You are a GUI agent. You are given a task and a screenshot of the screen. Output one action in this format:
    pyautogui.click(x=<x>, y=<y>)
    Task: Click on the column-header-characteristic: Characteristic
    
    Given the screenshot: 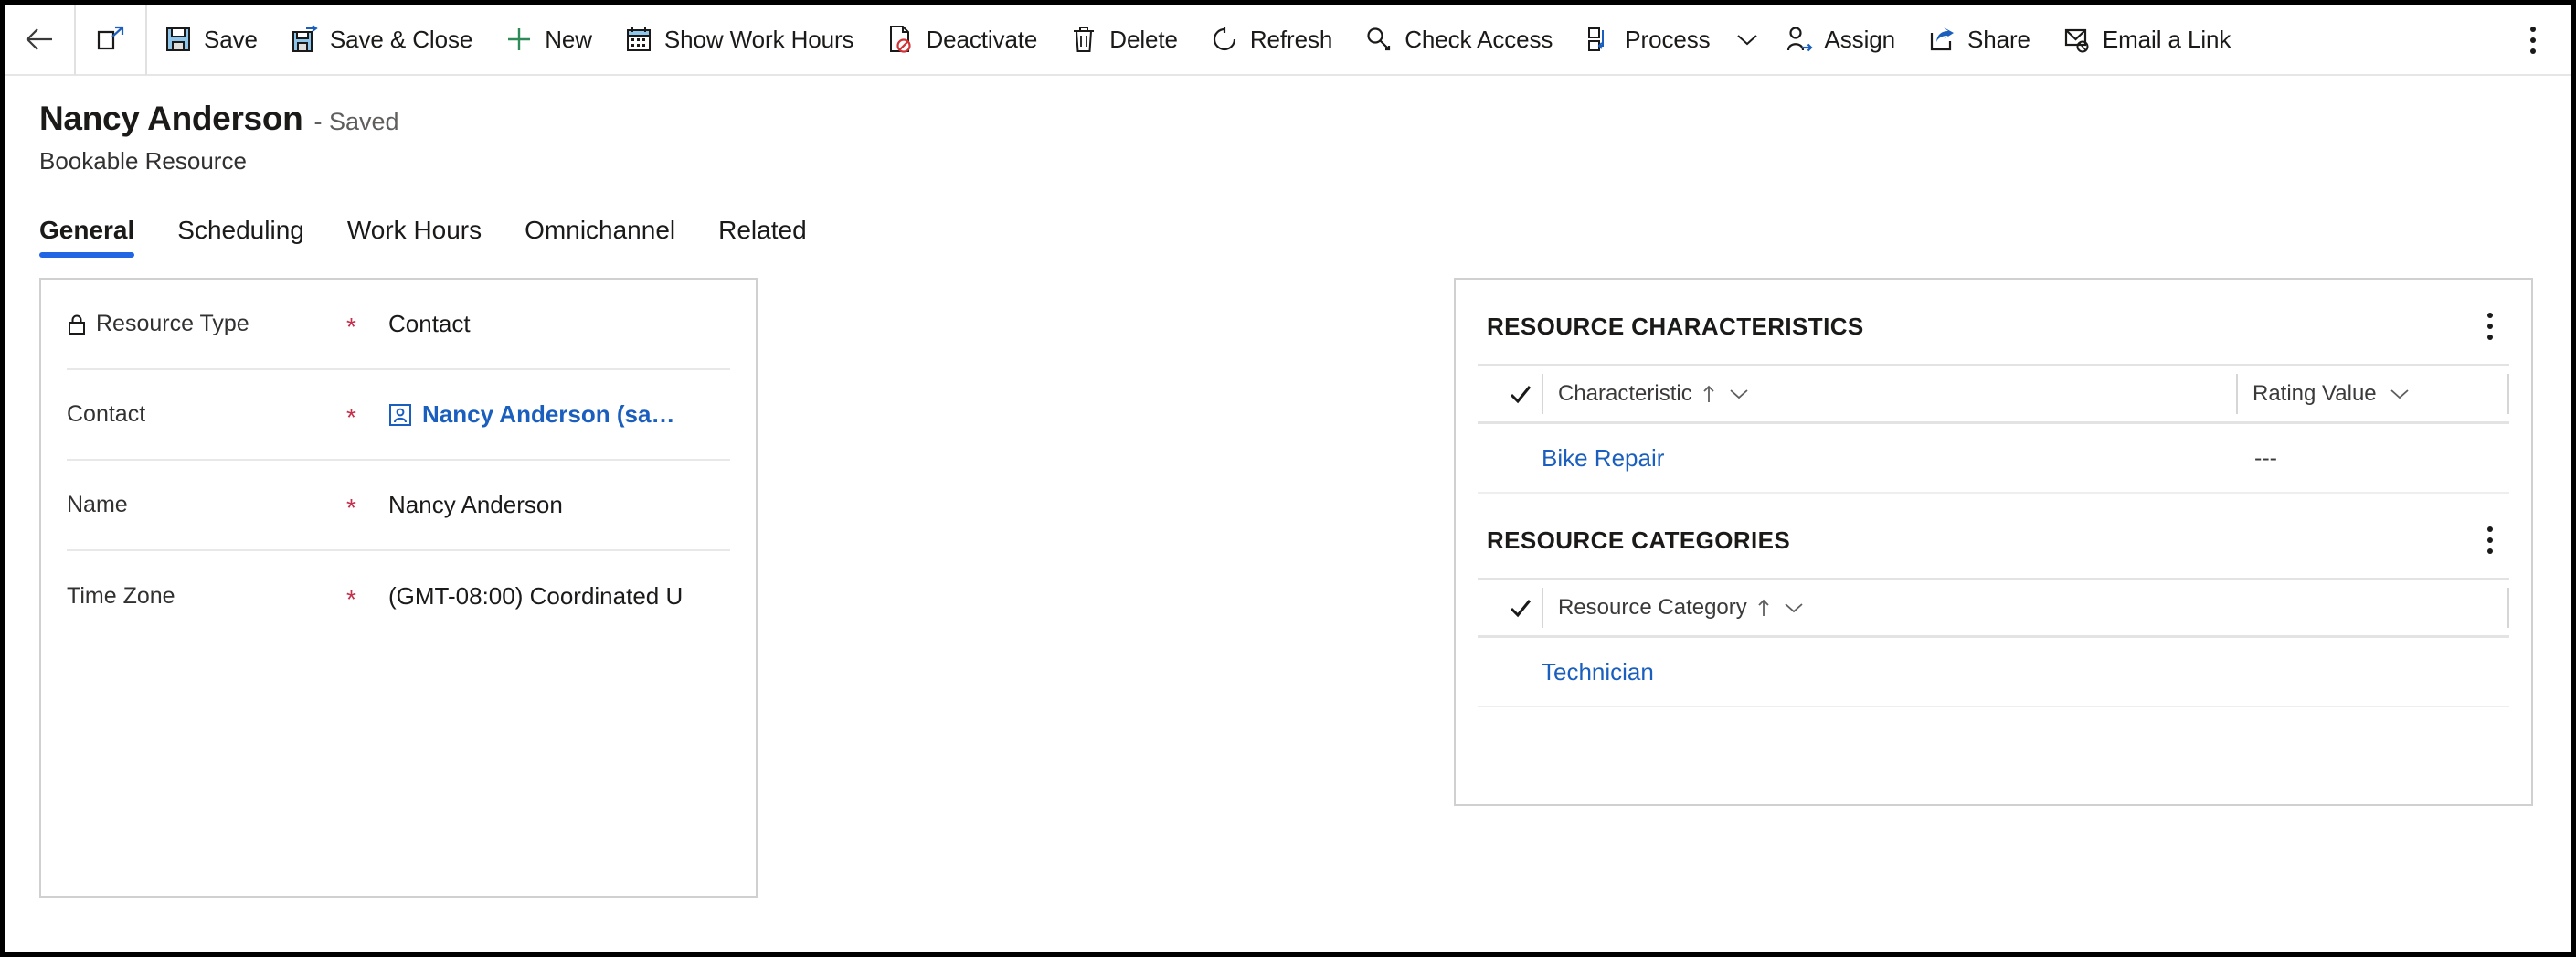 What is the action you would take?
    pyautogui.click(x=1889, y=393)
    